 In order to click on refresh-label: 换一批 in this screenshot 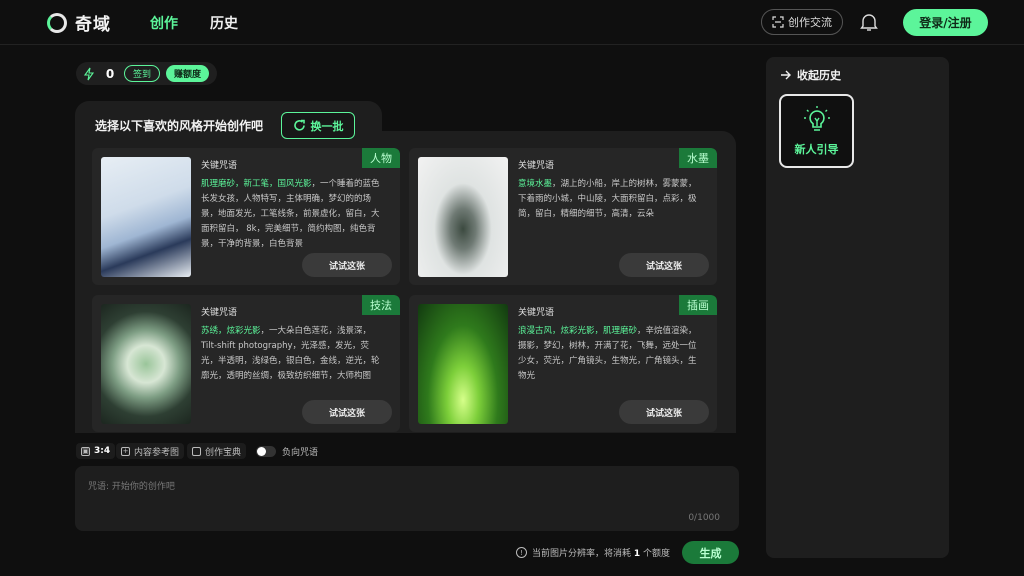, I will do `click(327, 126)`.